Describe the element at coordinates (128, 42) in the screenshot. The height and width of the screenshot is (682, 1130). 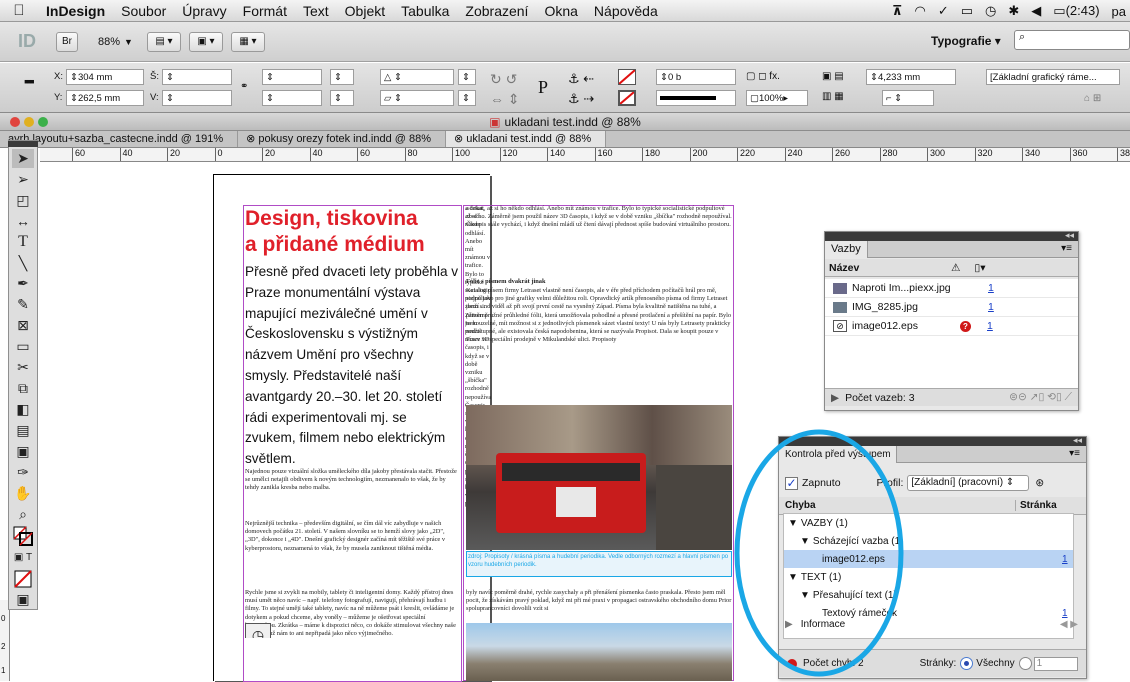
I see `zoom-dropdown-icon: ▼` at that location.